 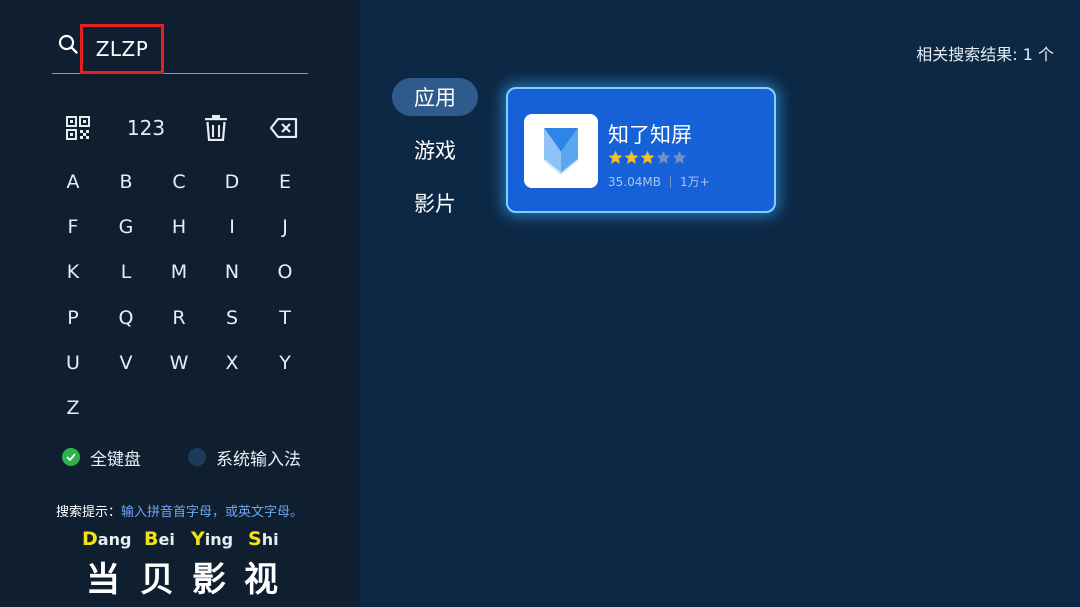 What do you see at coordinates (232, 227) in the screenshot?
I see `key-i: I` at bounding box center [232, 227].